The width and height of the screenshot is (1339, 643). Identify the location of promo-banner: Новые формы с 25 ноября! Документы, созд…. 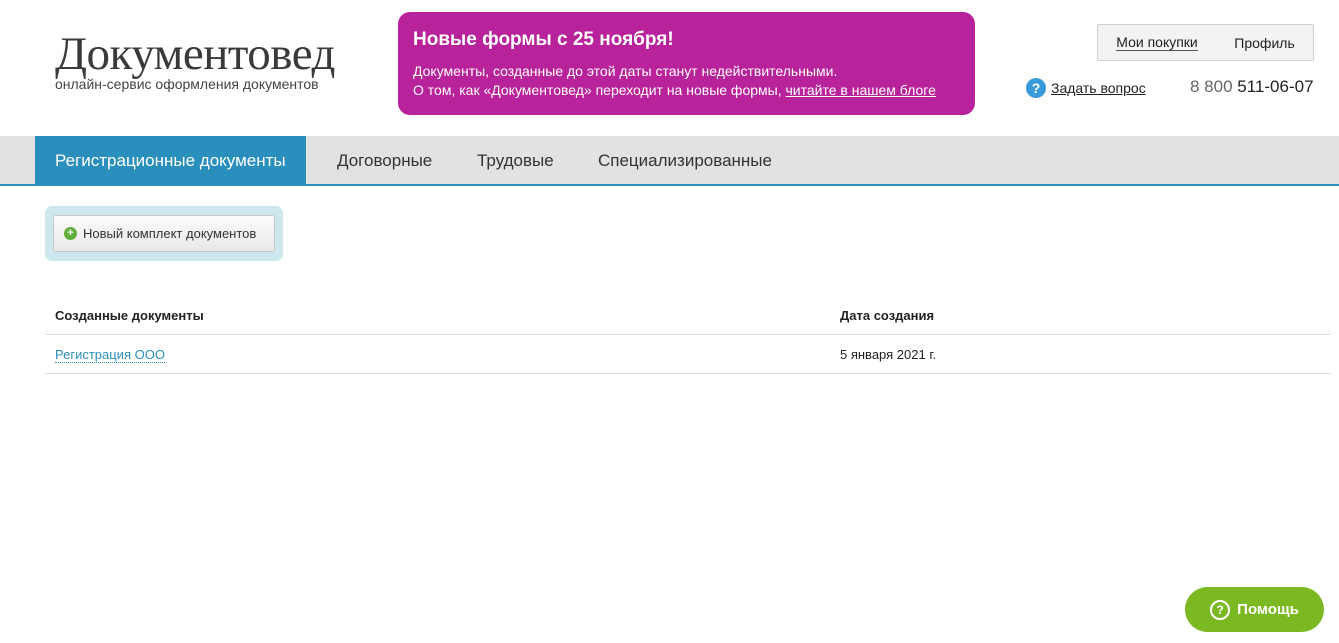
(686, 63).